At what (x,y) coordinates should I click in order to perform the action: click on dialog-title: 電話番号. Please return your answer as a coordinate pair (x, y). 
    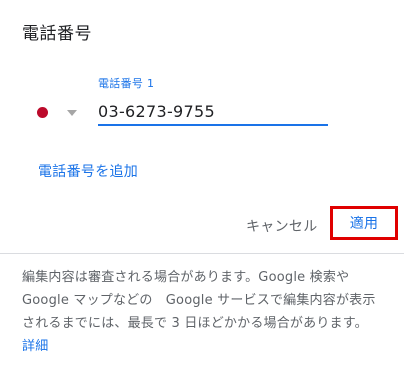
    Looking at the image, I should click on (57, 34).